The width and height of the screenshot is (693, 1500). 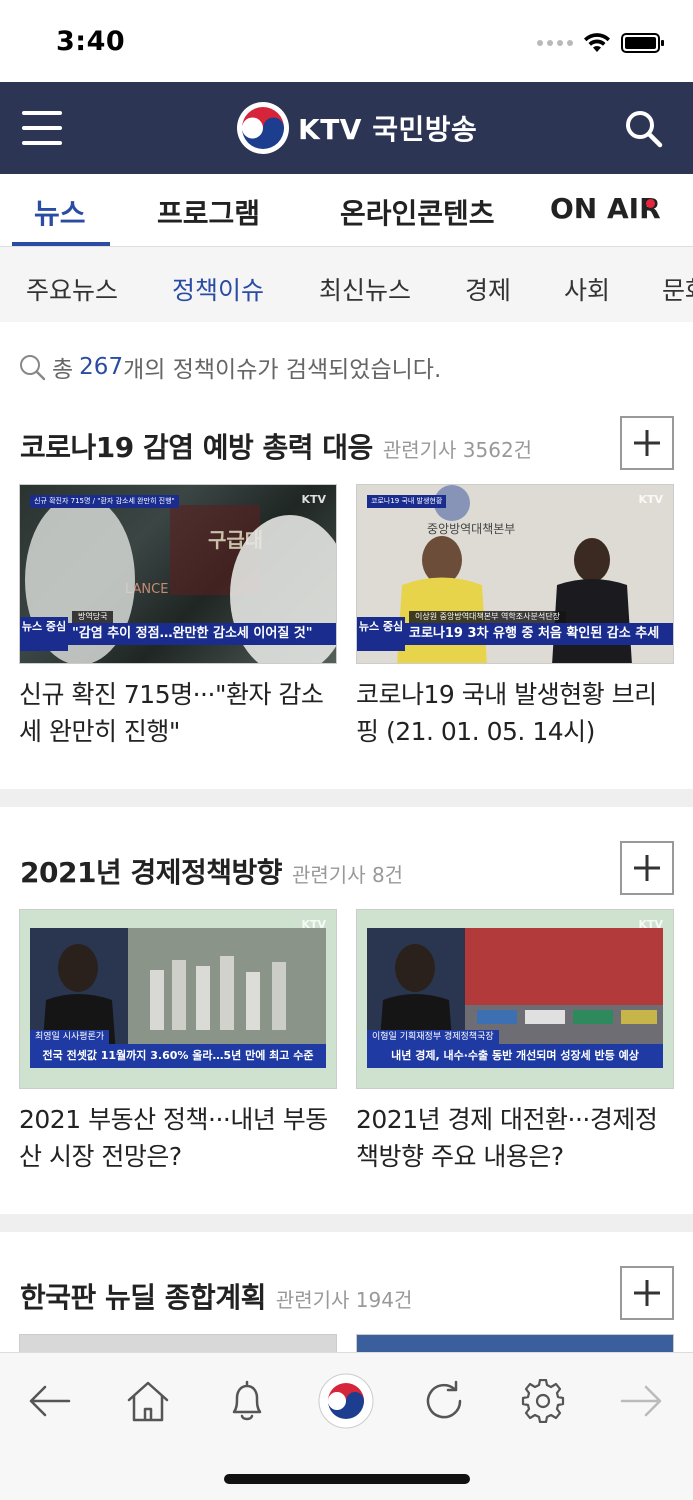 What do you see at coordinates (208, 212) in the screenshot?
I see `tab-program: 프로그램` at bounding box center [208, 212].